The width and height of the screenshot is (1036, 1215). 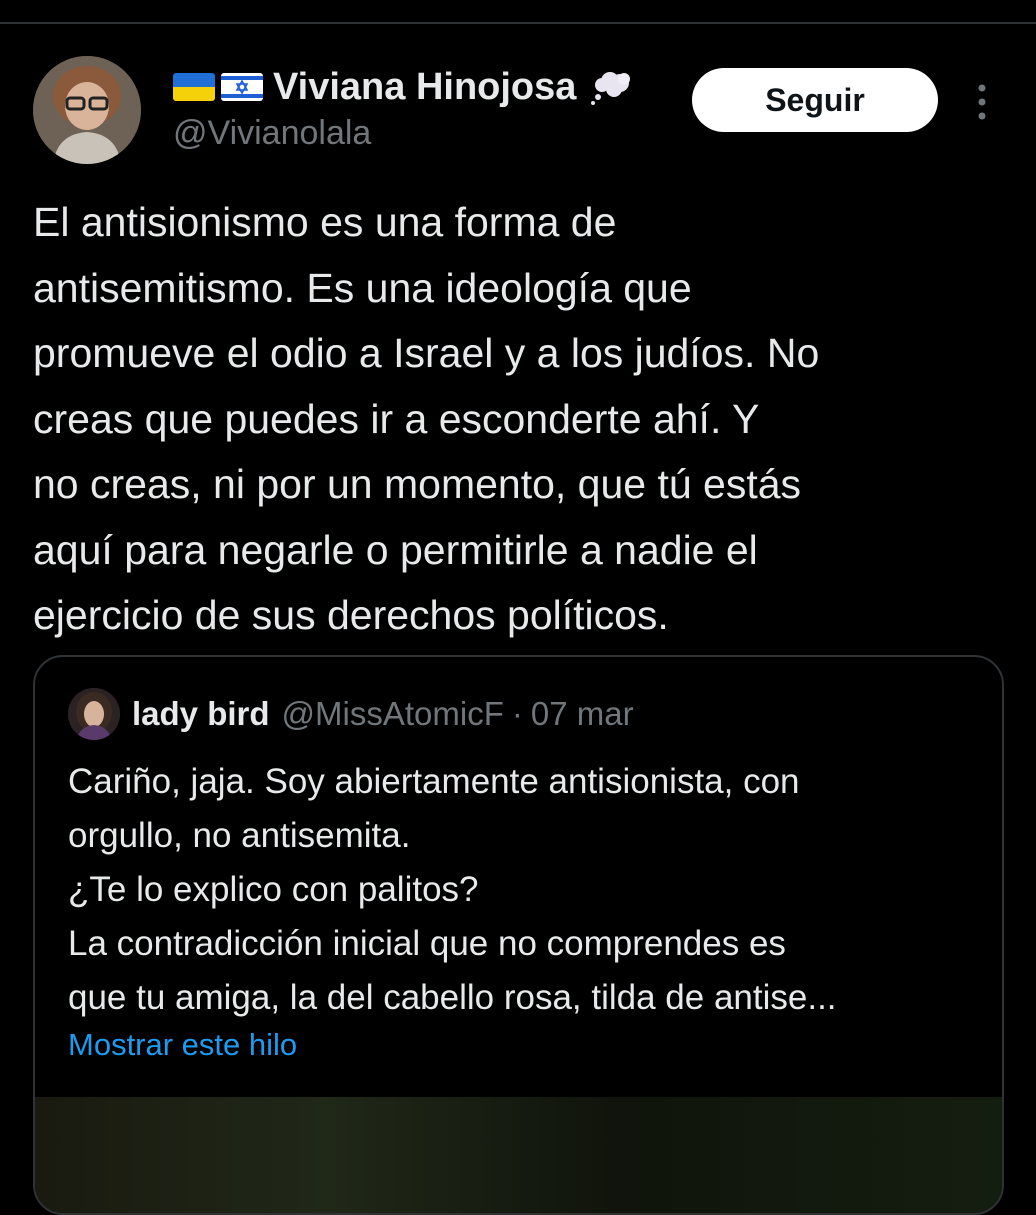 I want to click on show-thread-link: Mostrar este hilo, so click(x=182, y=1045).